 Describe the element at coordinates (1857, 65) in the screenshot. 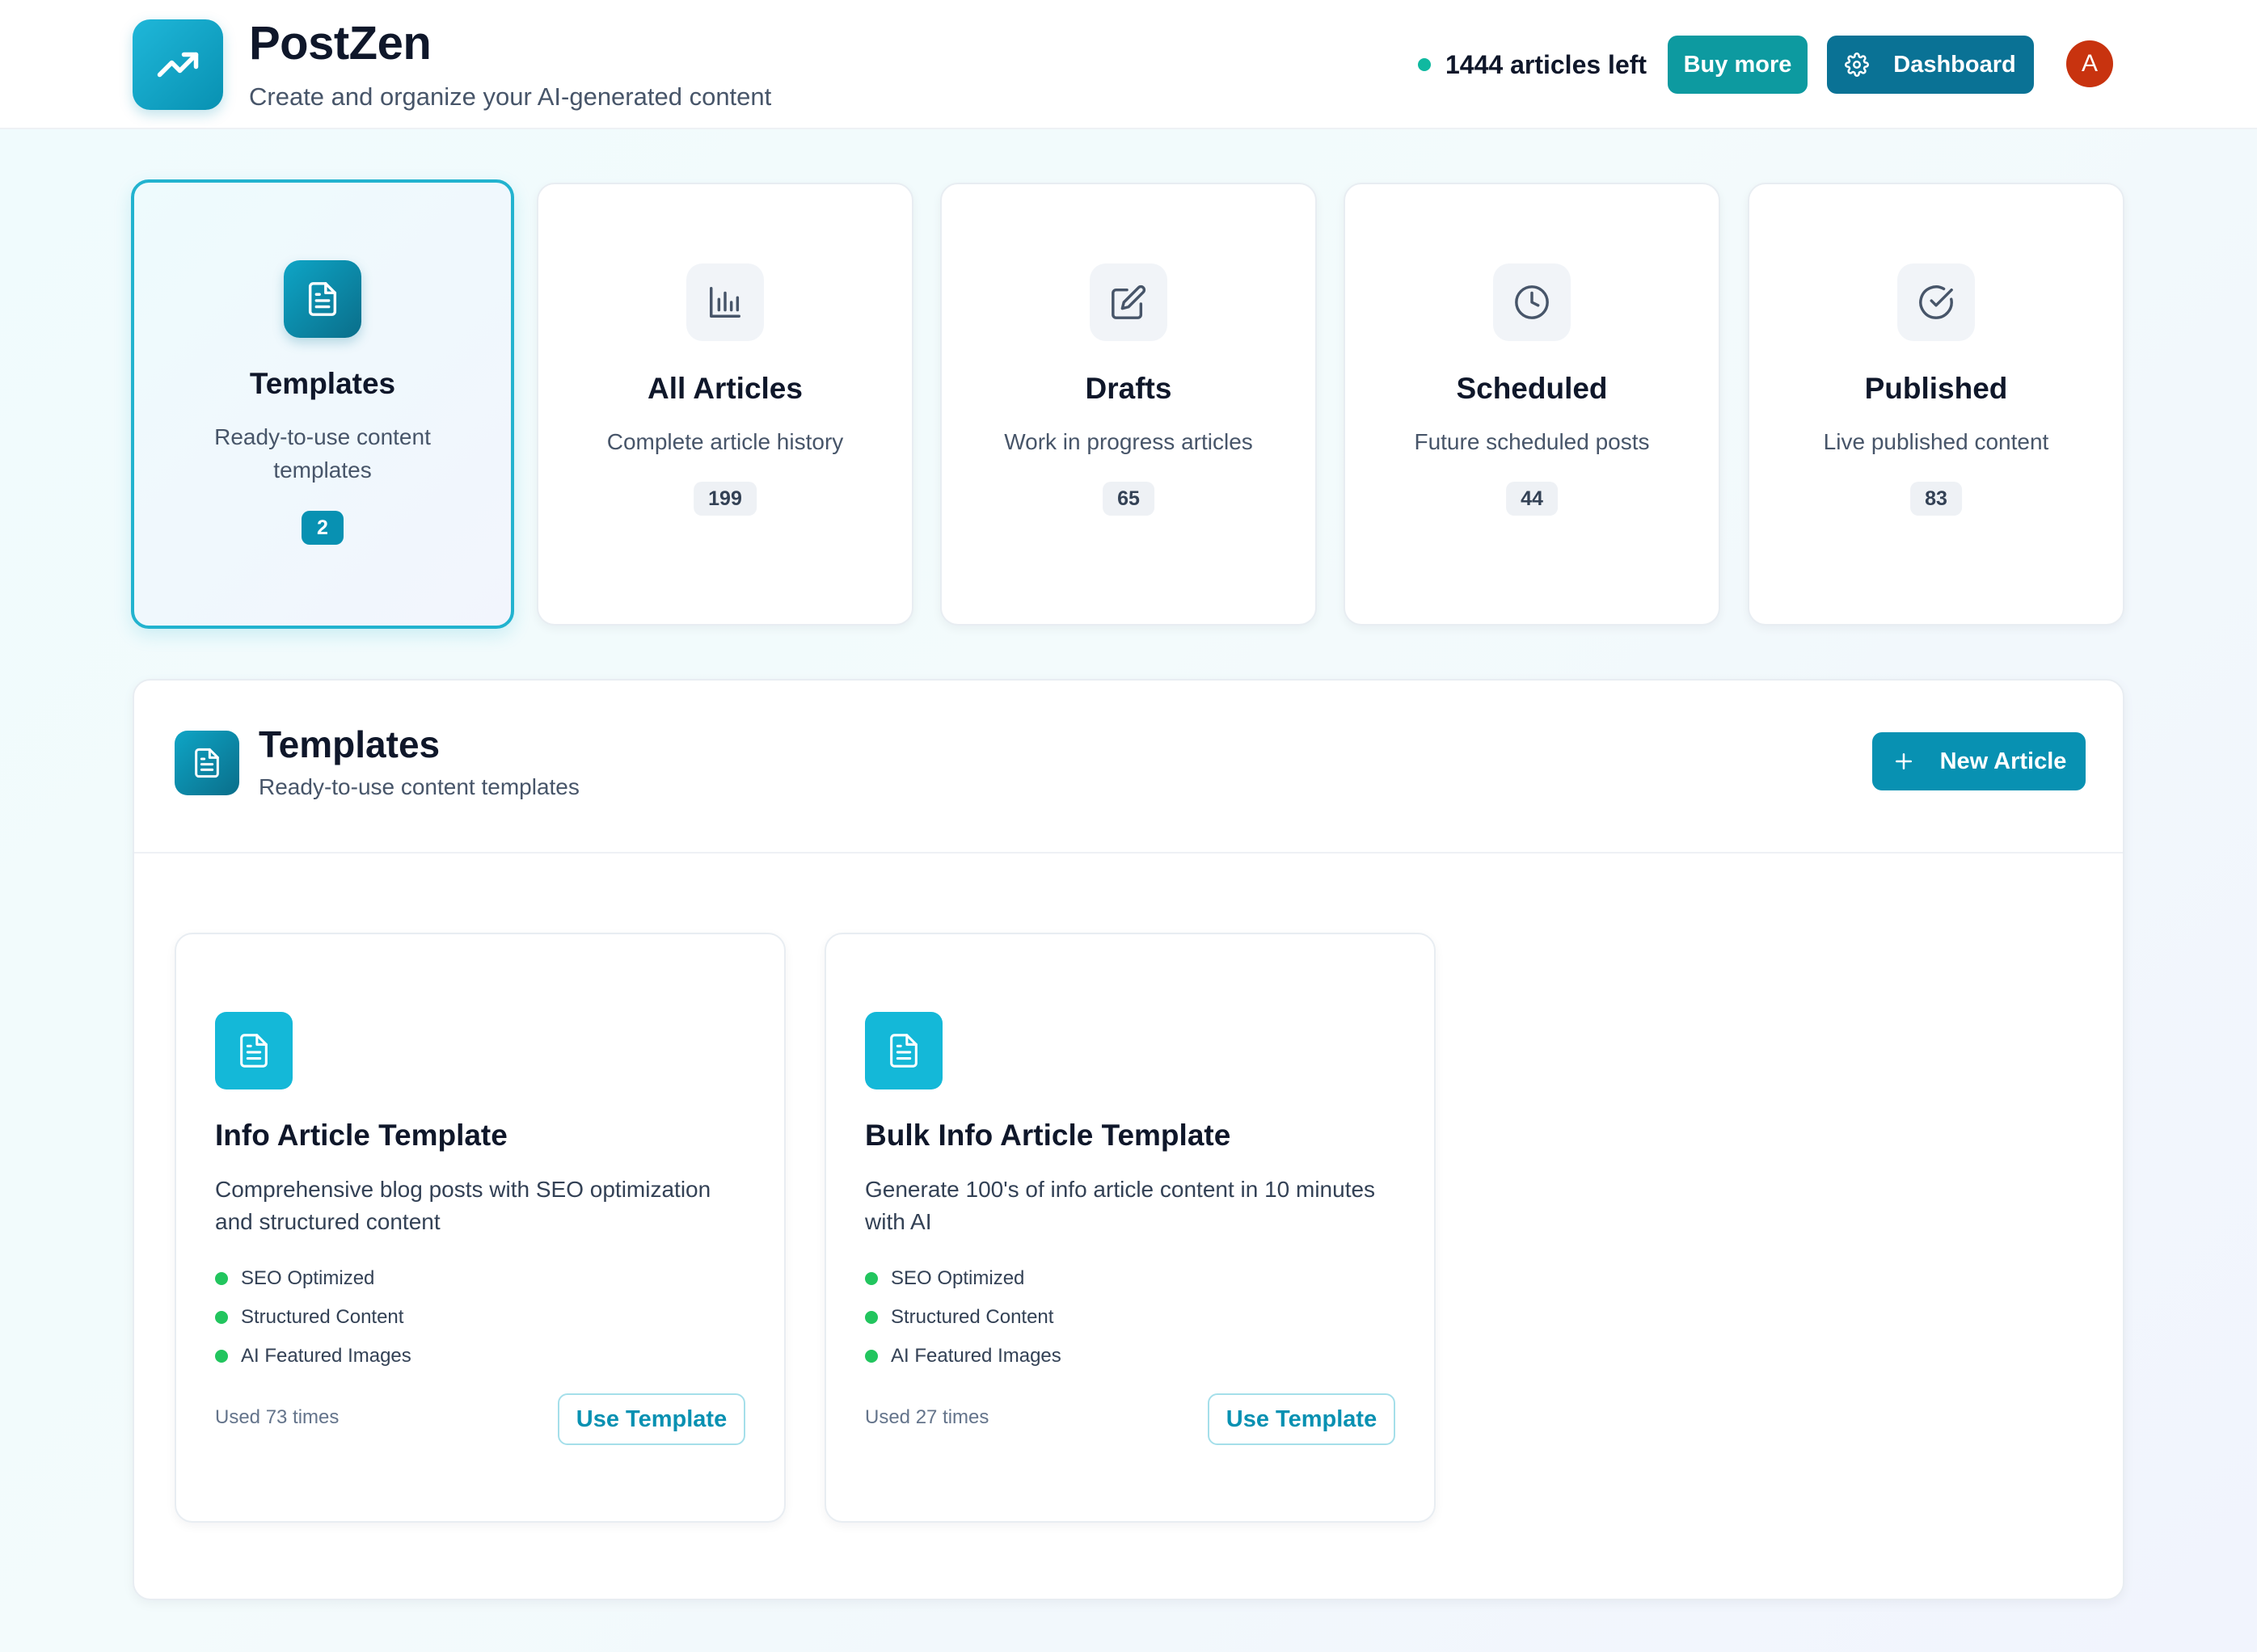

I see `gear-icon` at that location.